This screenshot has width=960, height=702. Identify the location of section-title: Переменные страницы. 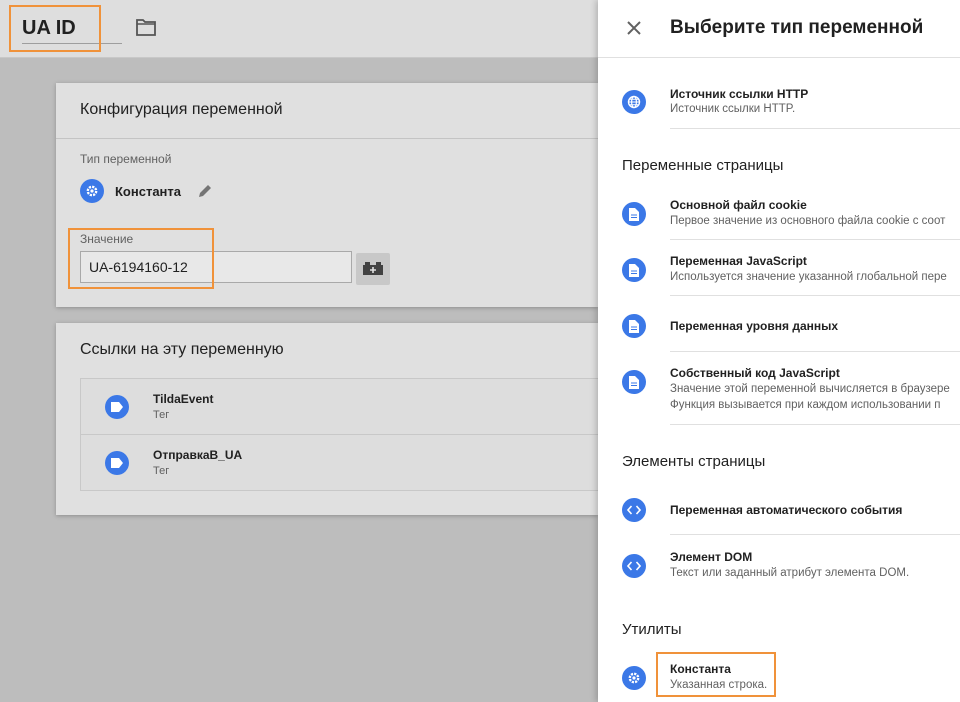
(703, 165).